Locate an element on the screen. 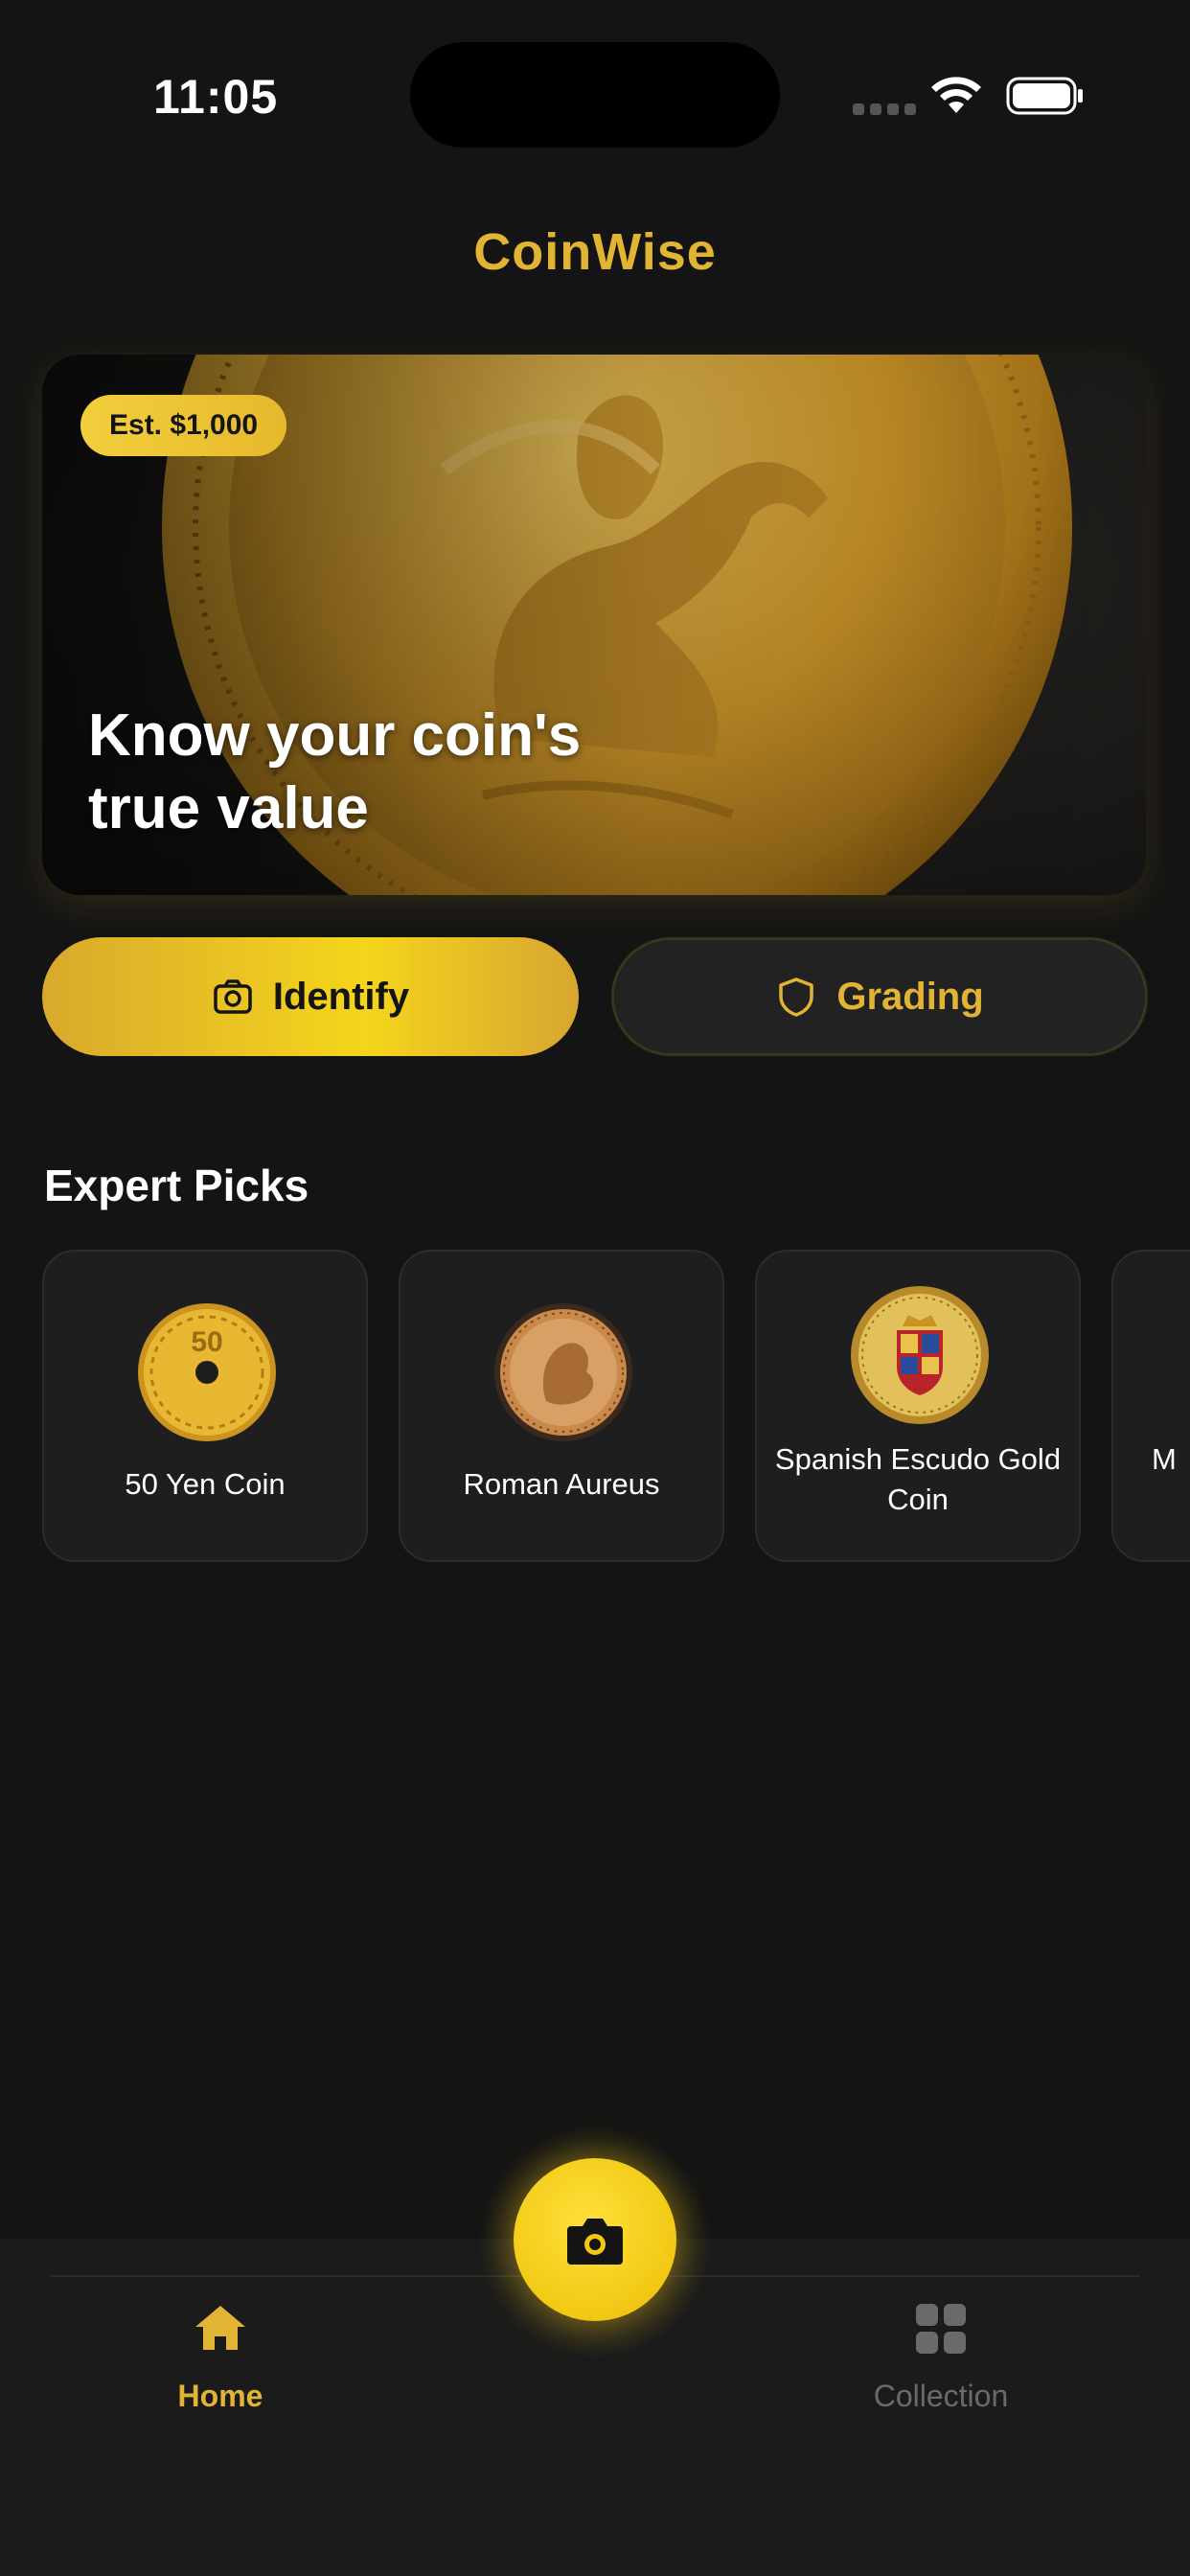  pick-card-label: Spanish Escudo Gold Coin is located at coordinates (918, 1479).